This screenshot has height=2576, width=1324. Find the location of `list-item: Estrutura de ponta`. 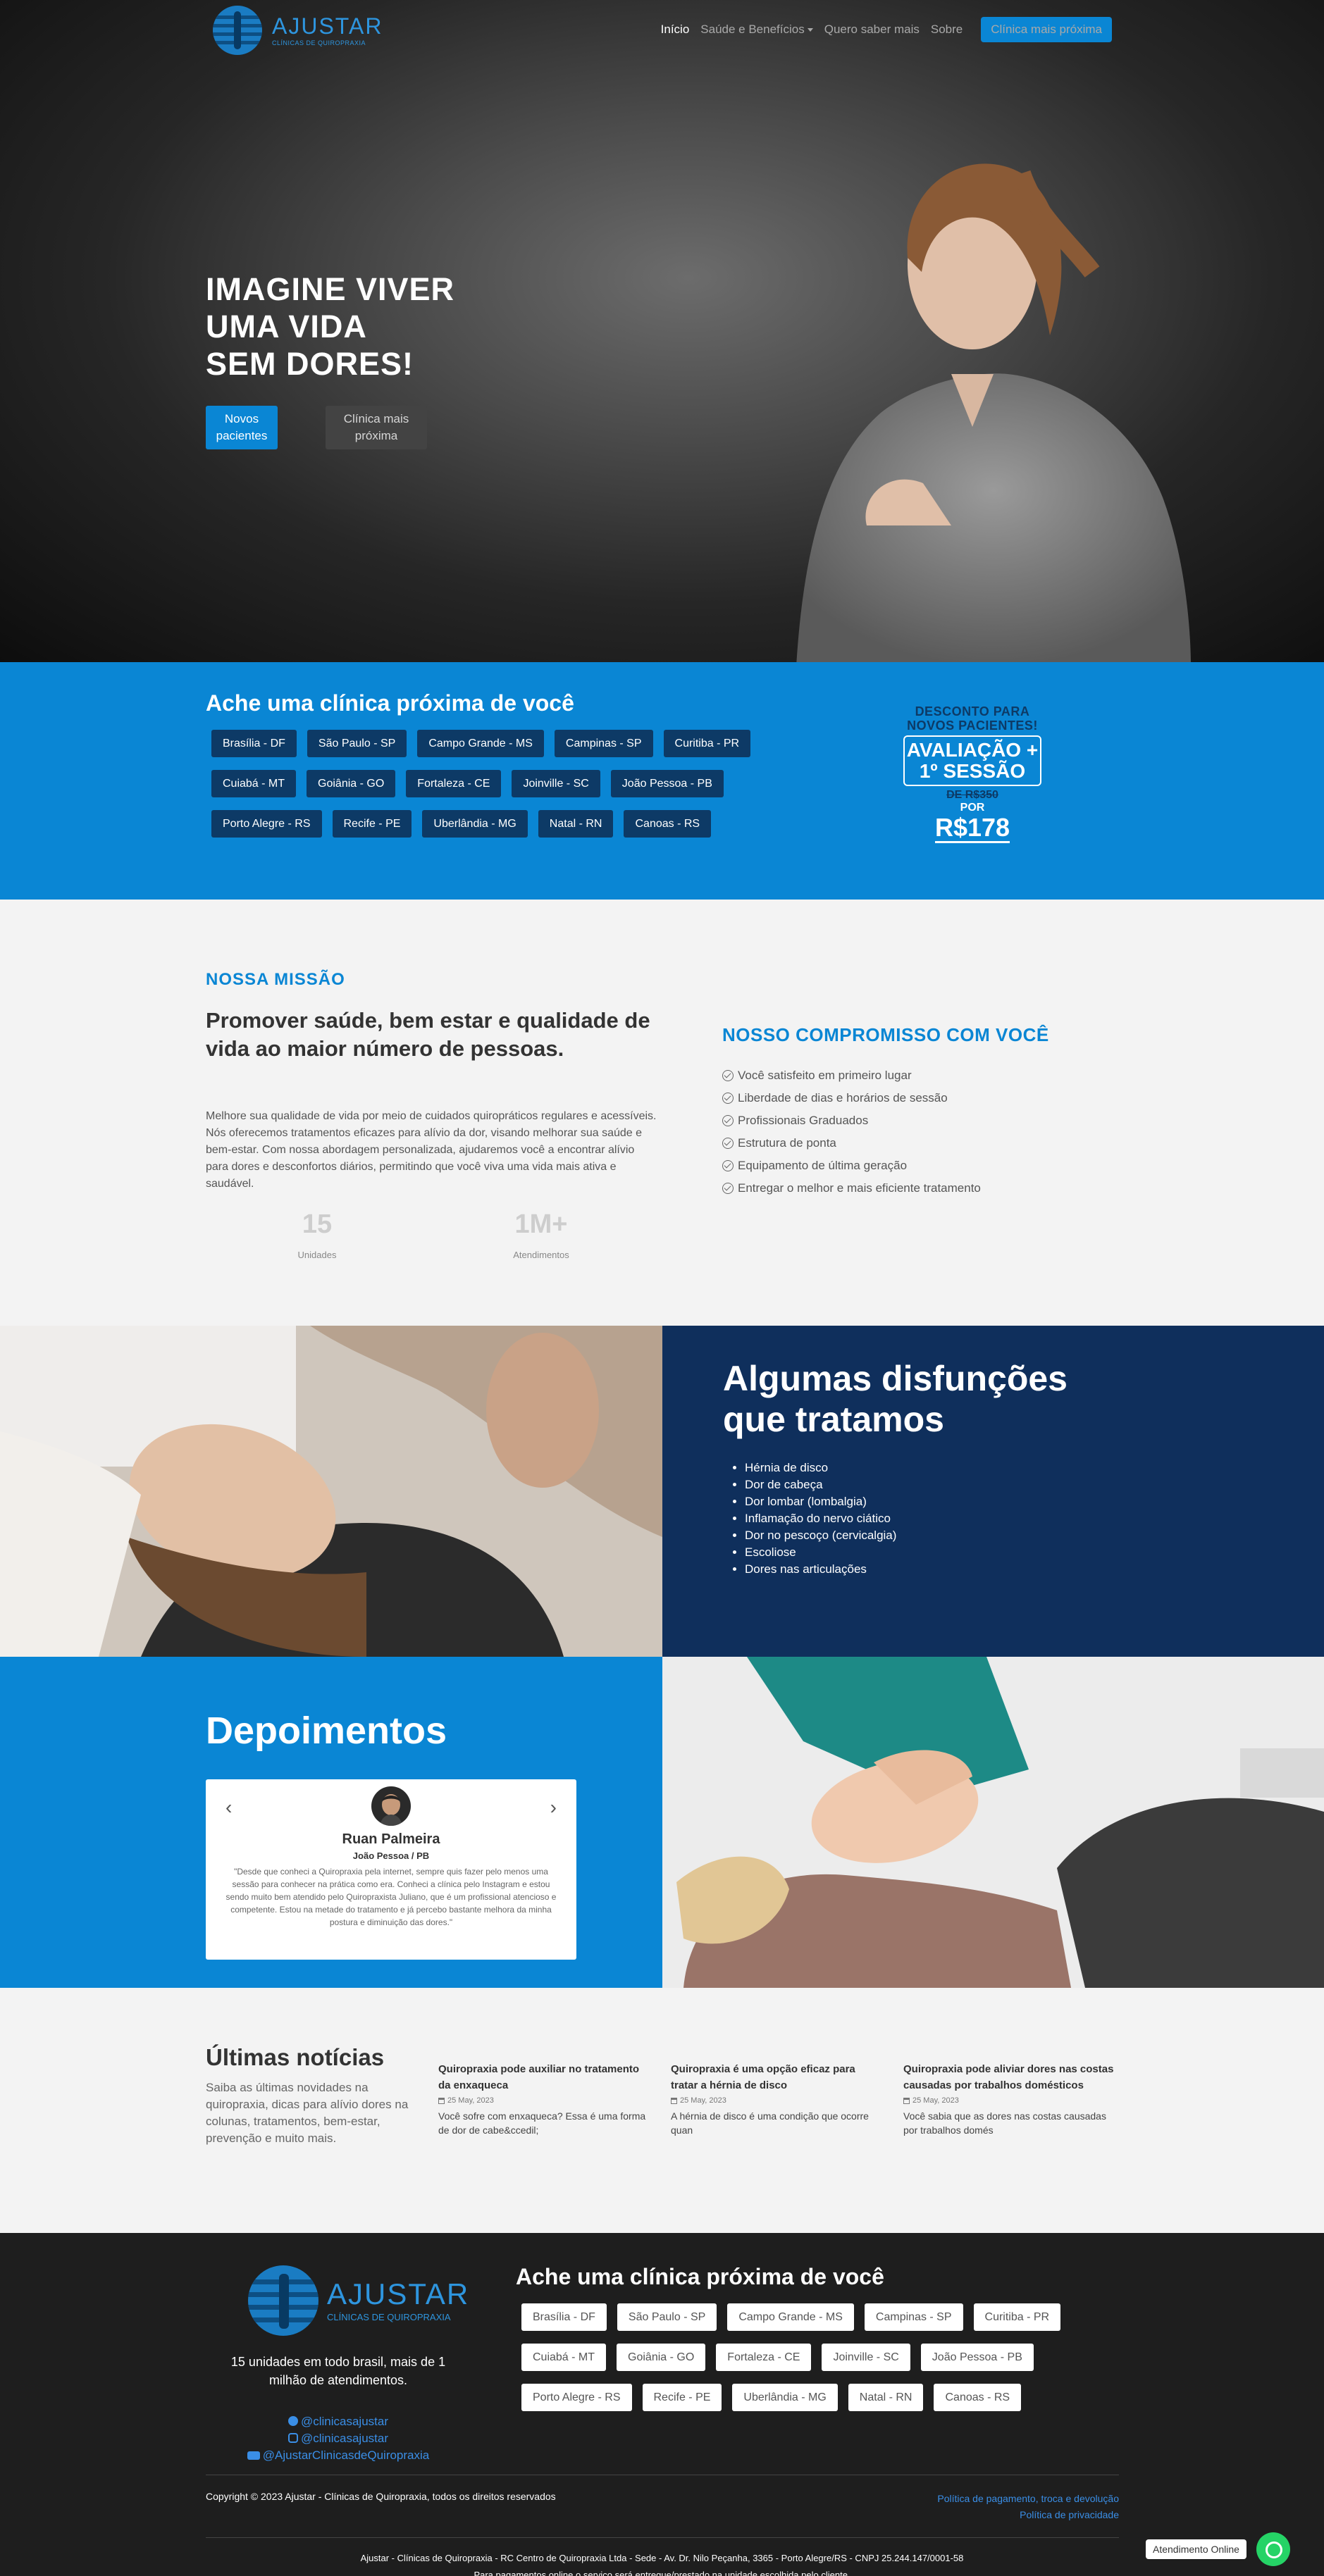

list-item: Estrutura de ponta is located at coordinates (885, 1143).